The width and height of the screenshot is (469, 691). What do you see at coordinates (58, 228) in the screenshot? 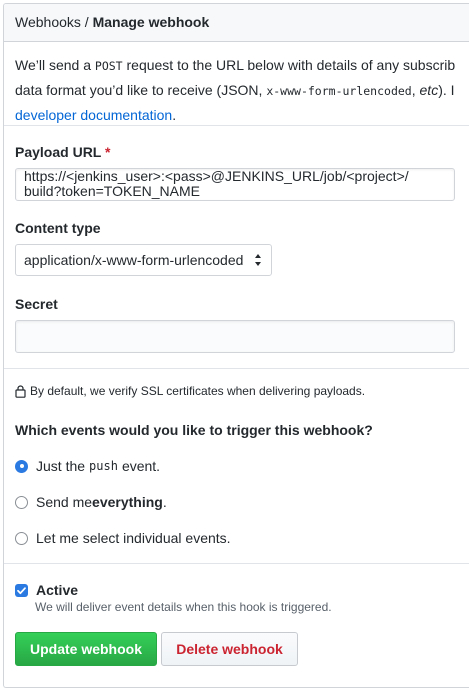
I see `content-type-label: Content type` at bounding box center [58, 228].